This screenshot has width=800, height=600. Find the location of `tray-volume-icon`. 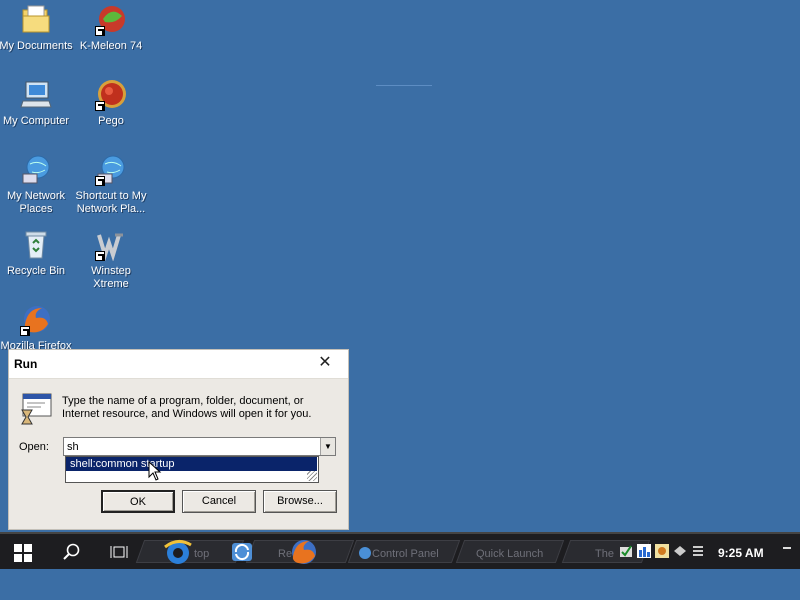

tray-volume-icon is located at coordinates (698, 551).